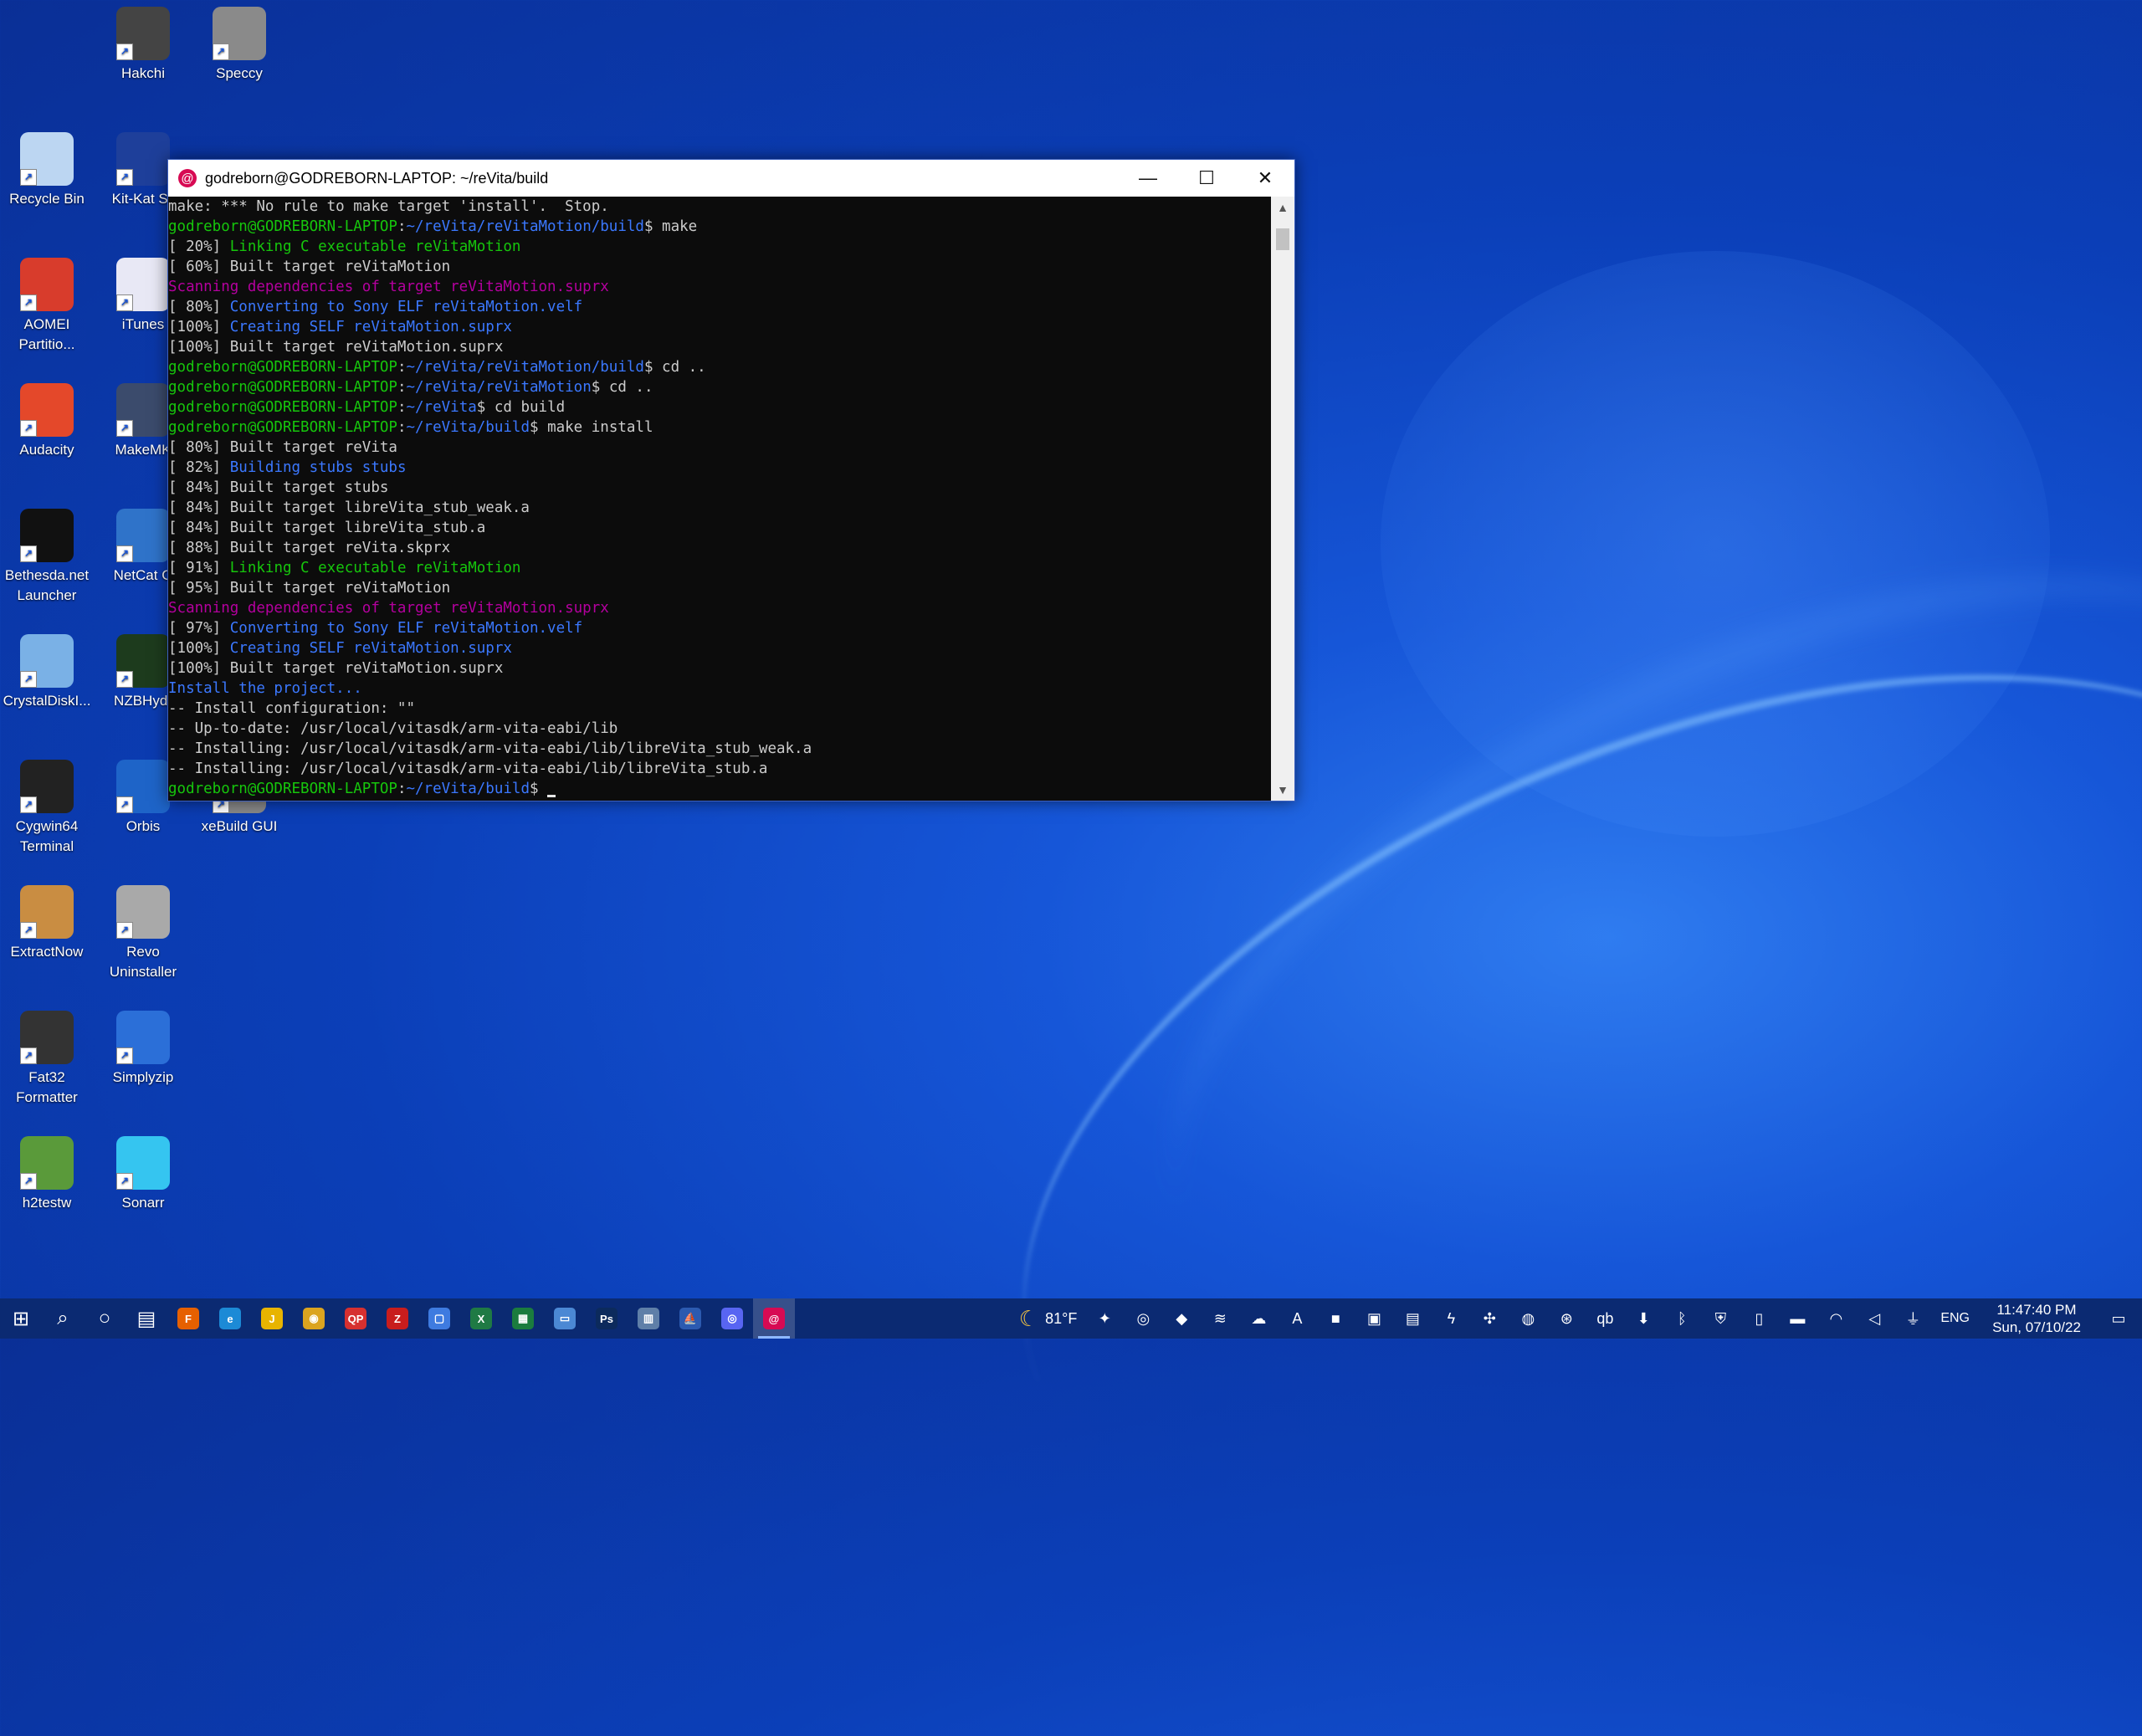  What do you see at coordinates (1335, 1318) in the screenshot?
I see `red-app-tray-icon: ■` at bounding box center [1335, 1318].